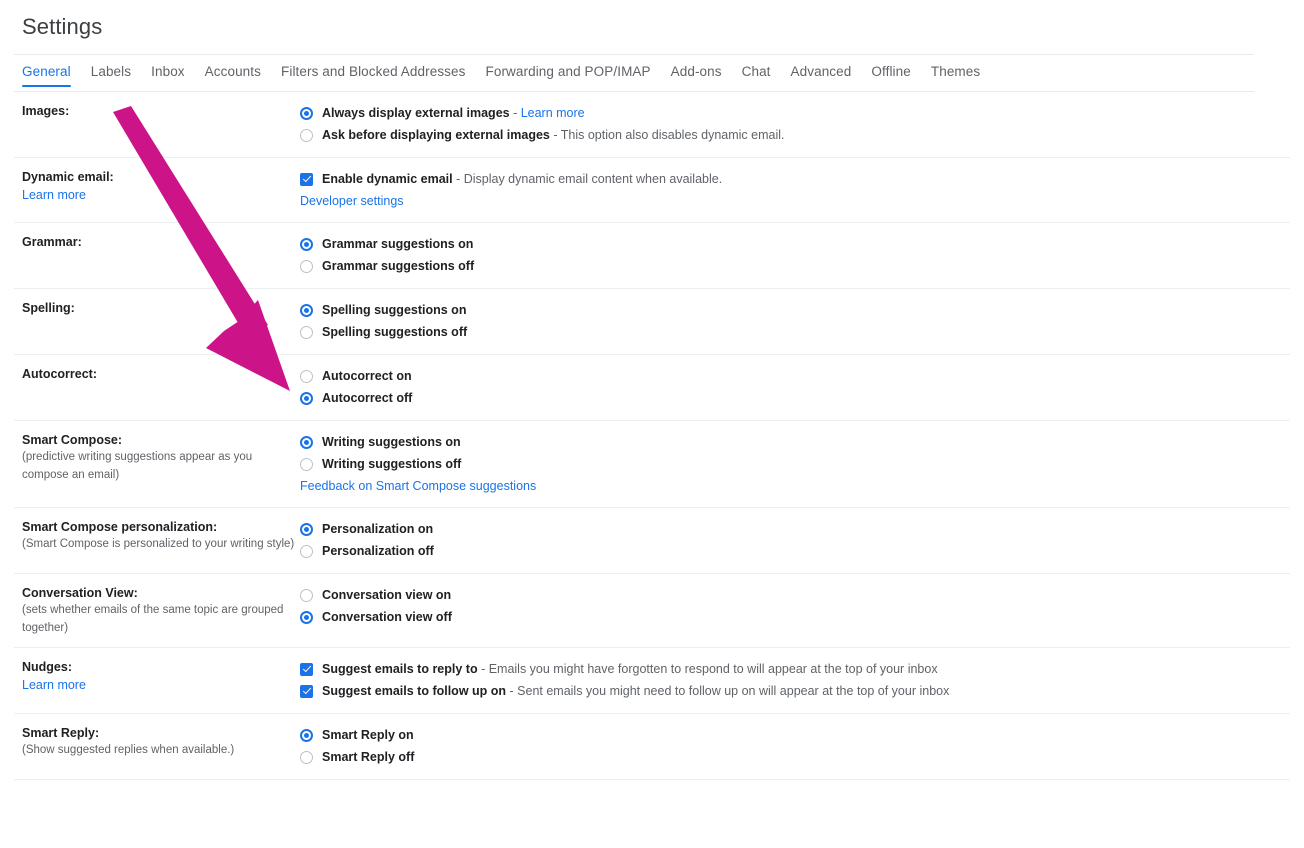 The height and width of the screenshot is (848, 1304). I want to click on option-smart-reply-off: Smart Reply off, so click(795, 757).